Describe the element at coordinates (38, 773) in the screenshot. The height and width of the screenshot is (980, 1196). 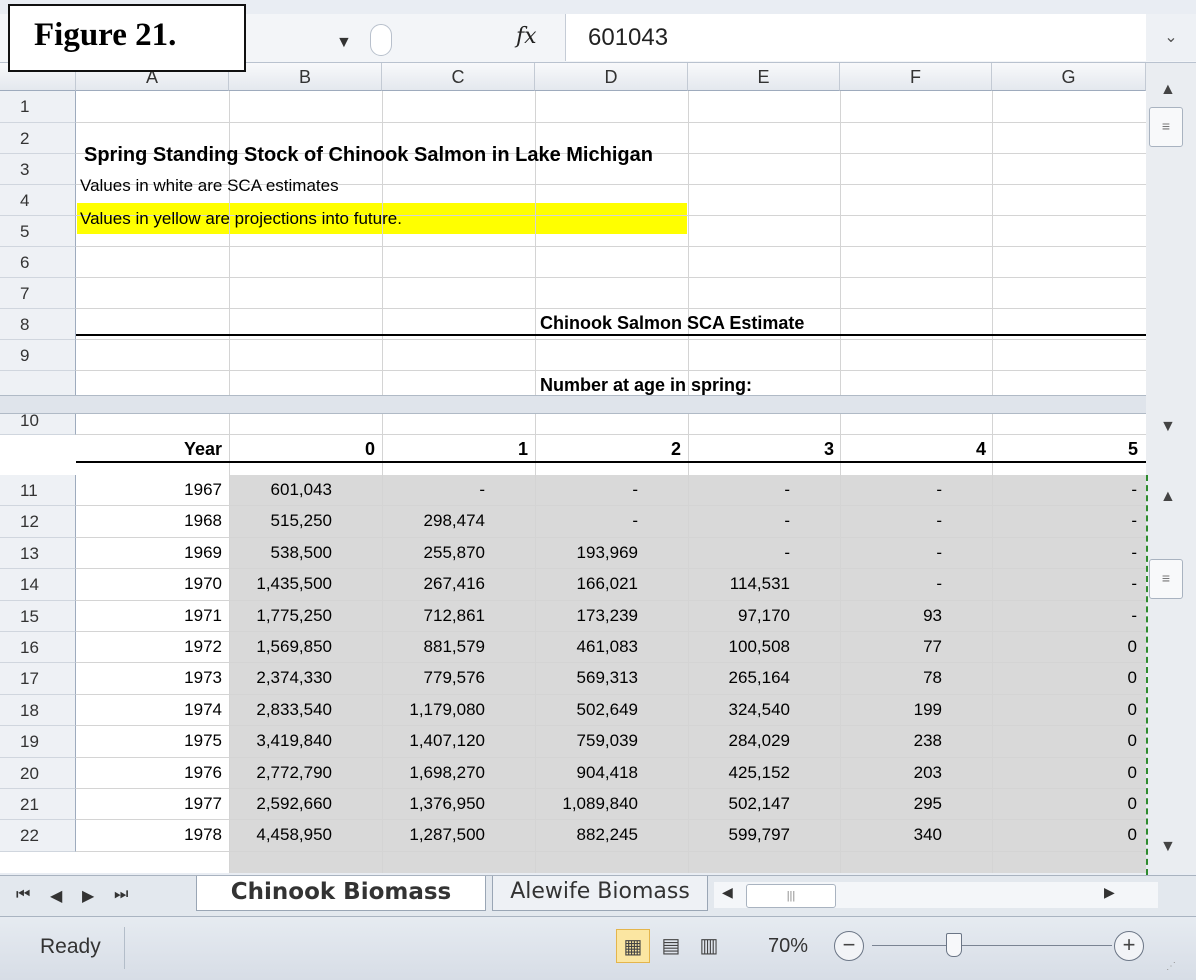
I see `row-header-20: 20` at that location.